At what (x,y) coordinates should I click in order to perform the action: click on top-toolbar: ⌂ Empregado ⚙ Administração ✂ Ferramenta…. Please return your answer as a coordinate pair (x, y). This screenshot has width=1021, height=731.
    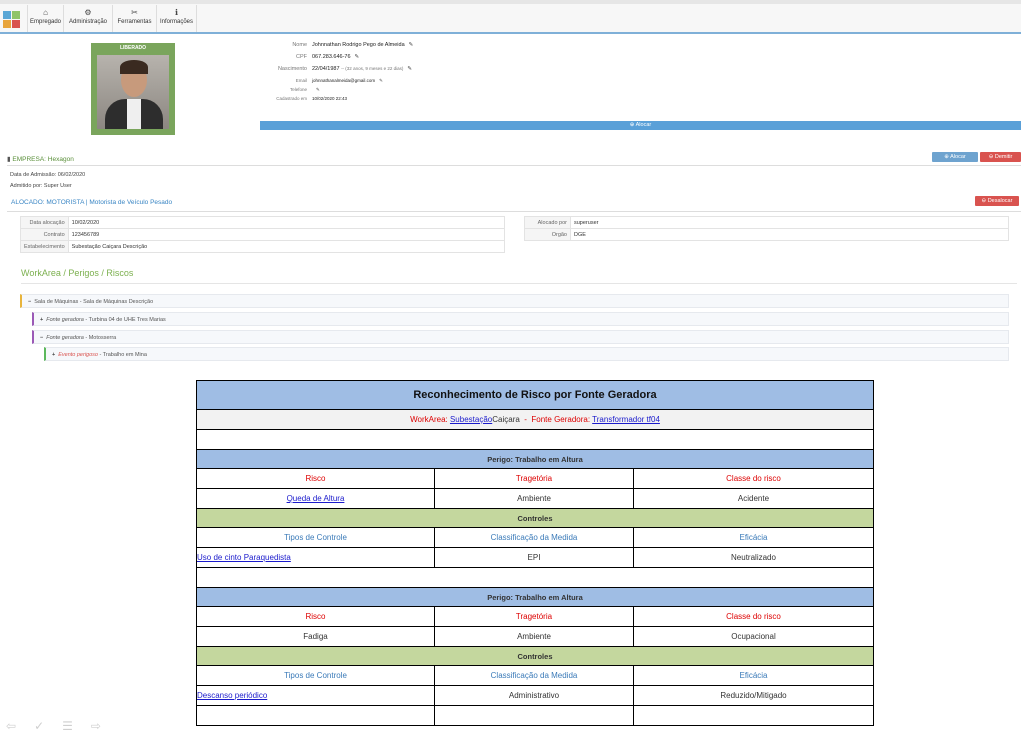
    Looking at the image, I should click on (510, 17).